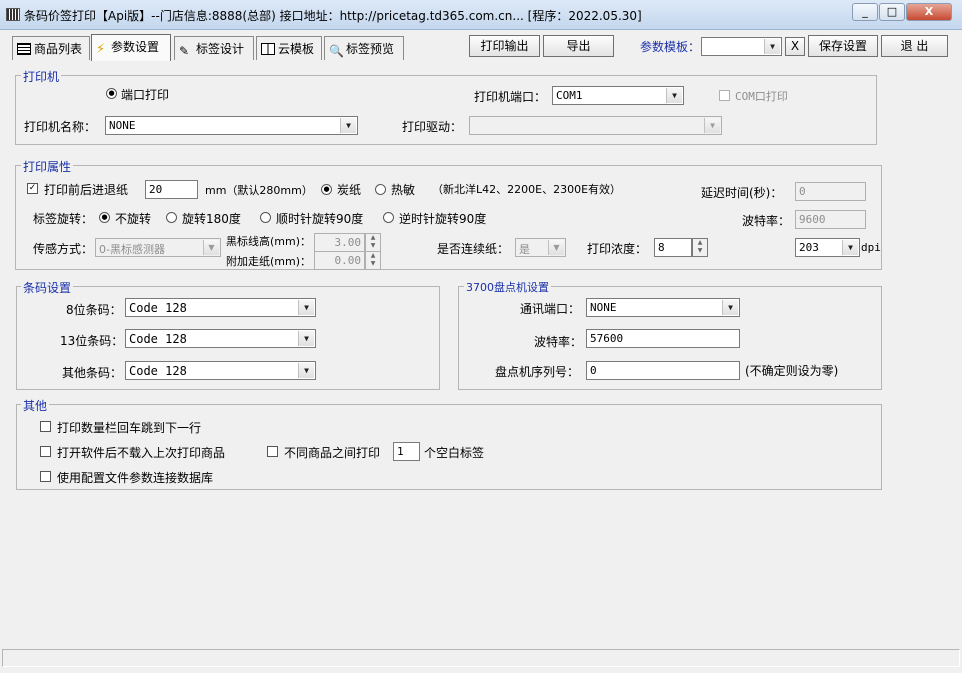  Describe the element at coordinates (827, 247) in the screenshot. I see `dpi-select: 203 ▼` at that location.